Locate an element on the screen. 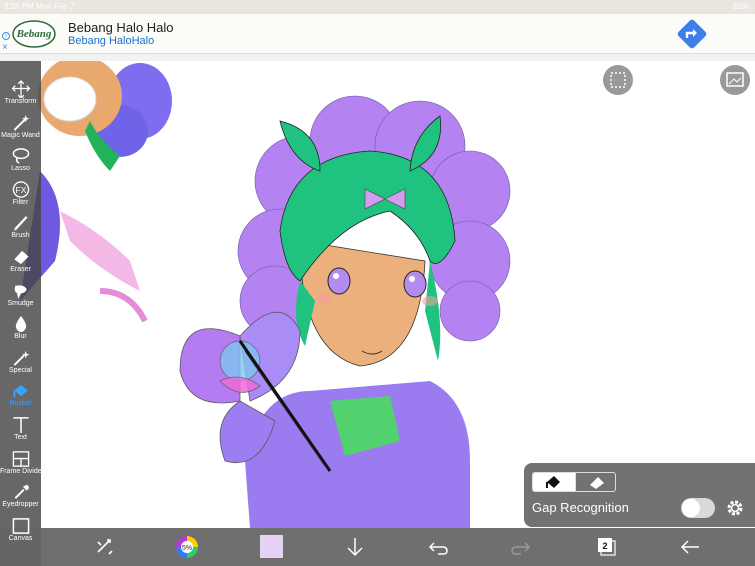  gap-recognition-label: Gap Recognition is located at coordinates (580, 507).